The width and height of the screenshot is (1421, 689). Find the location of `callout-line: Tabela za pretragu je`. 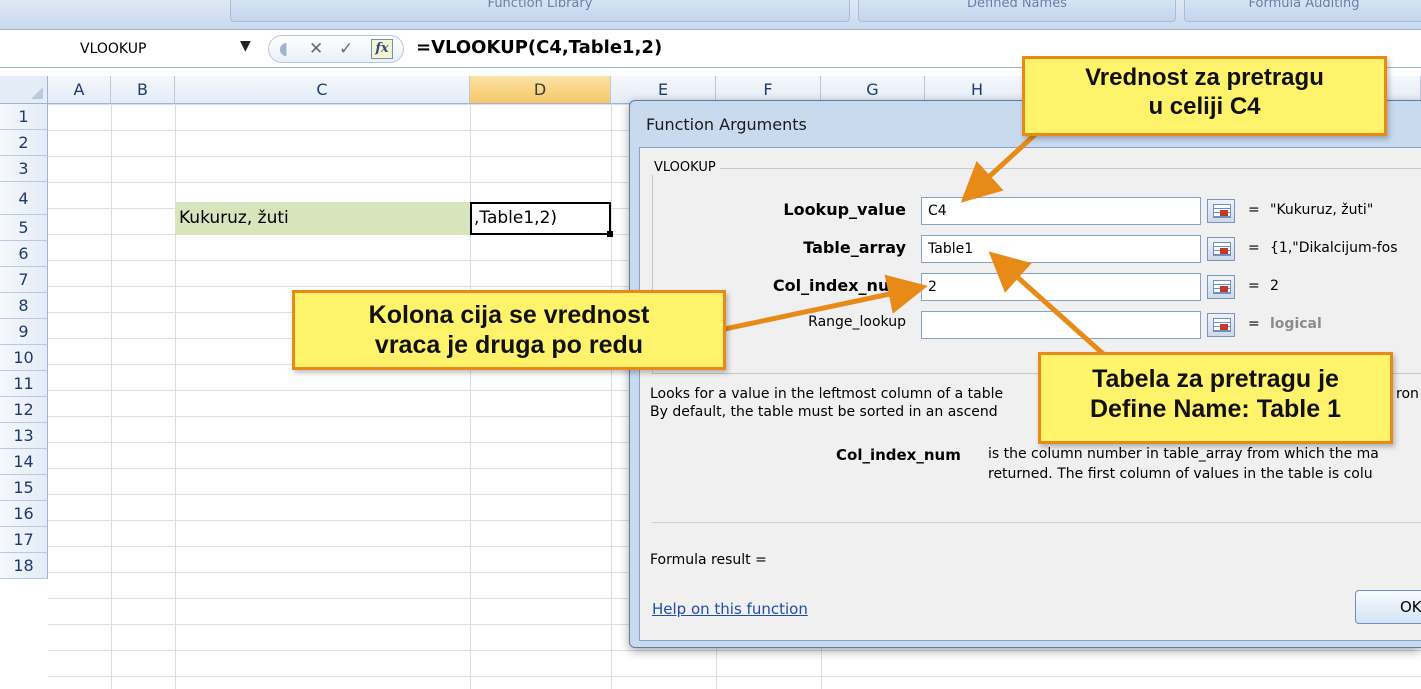

callout-line: Tabela za pretragu je is located at coordinates (1215, 379).